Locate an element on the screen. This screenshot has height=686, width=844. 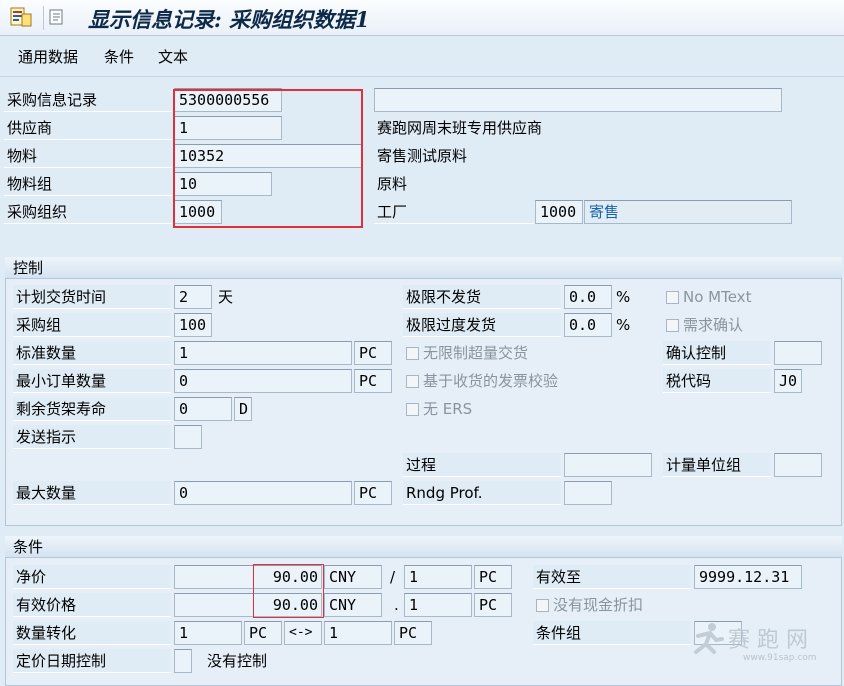
eff-price-currency: CNY is located at coordinates (353, 605).